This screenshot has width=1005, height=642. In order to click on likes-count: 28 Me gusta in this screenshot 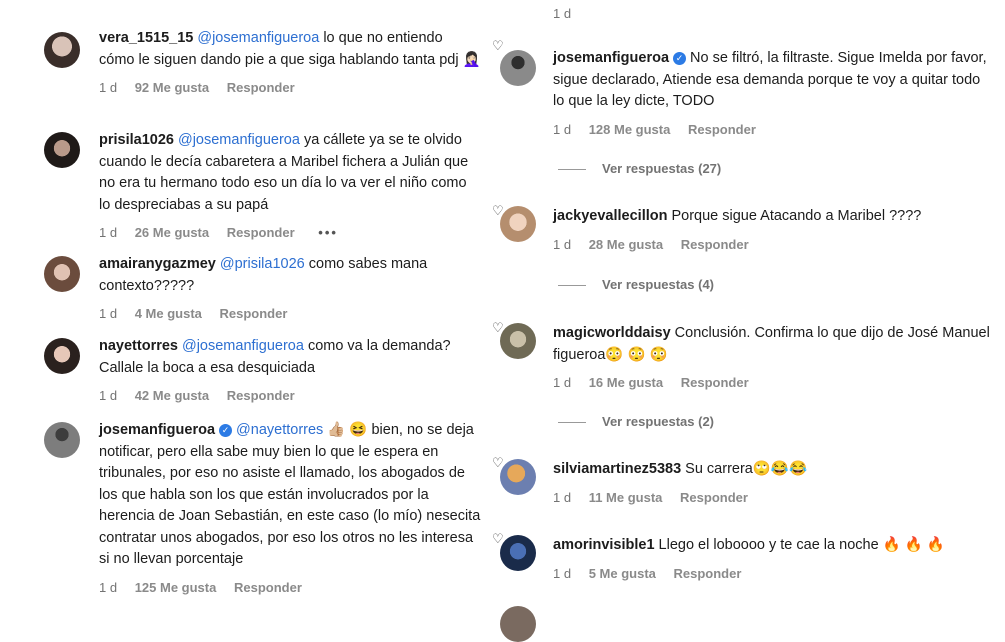, I will do `click(626, 244)`.